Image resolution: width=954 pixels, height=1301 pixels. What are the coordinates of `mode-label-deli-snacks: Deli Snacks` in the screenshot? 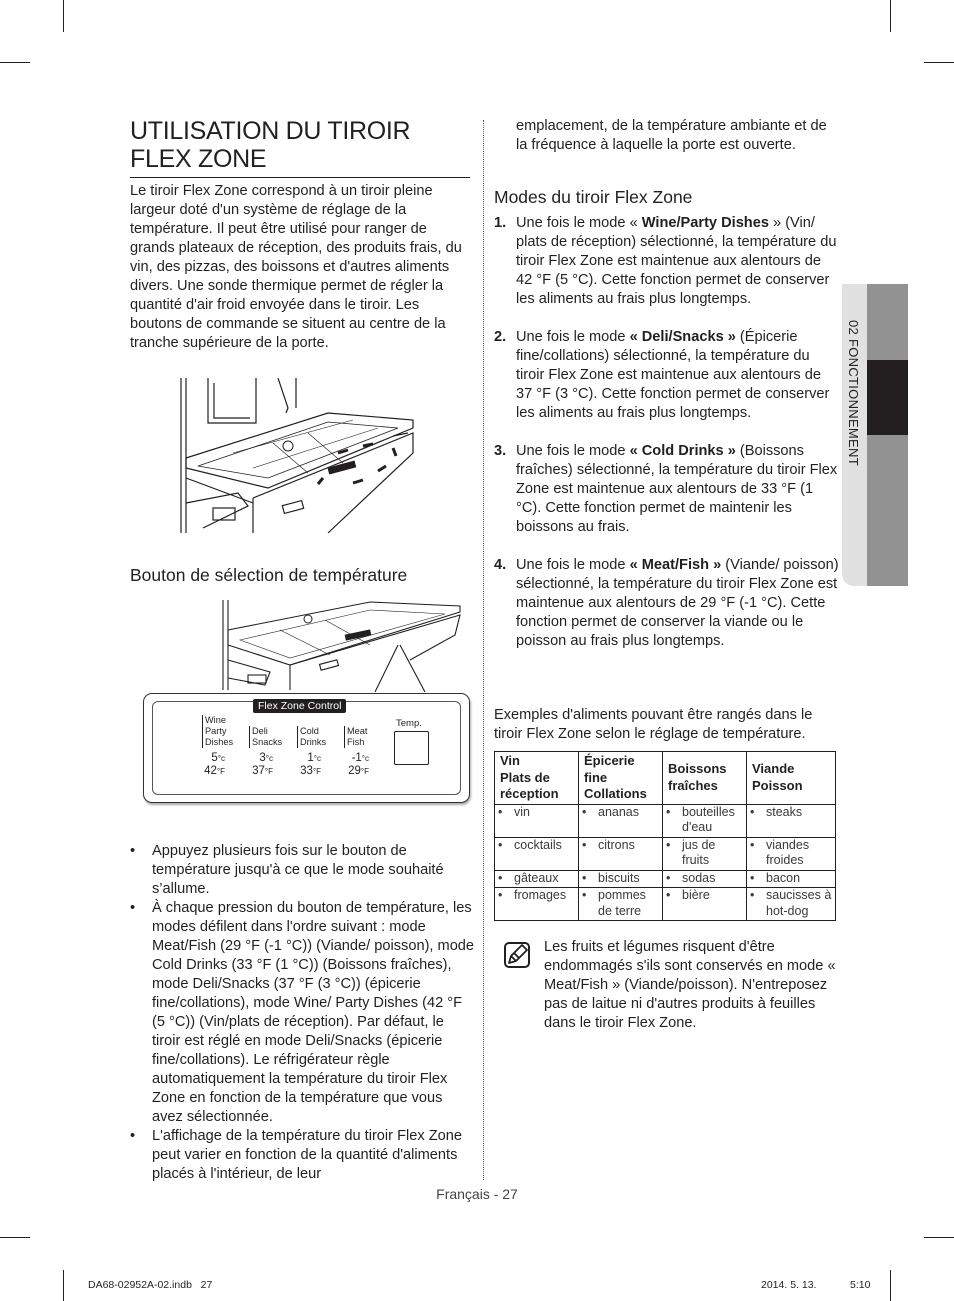 It's located at (265, 737).